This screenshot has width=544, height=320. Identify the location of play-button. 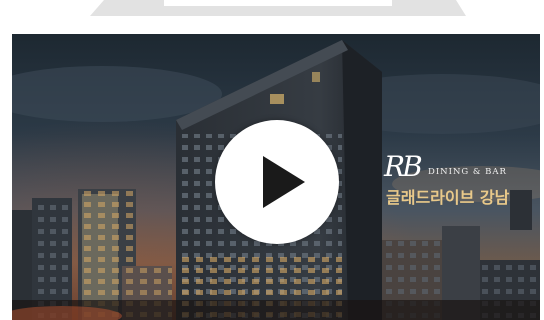
(277, 182).